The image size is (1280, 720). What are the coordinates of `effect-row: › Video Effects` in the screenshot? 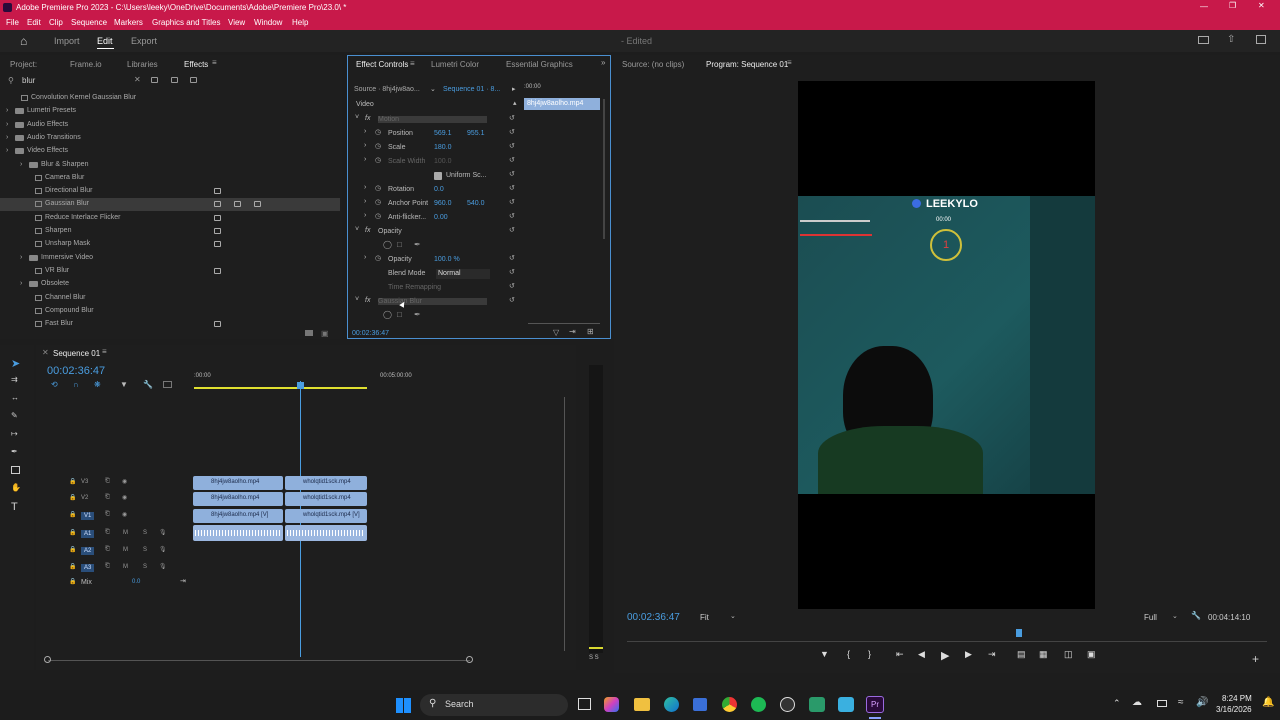 It's located at (170, 151).